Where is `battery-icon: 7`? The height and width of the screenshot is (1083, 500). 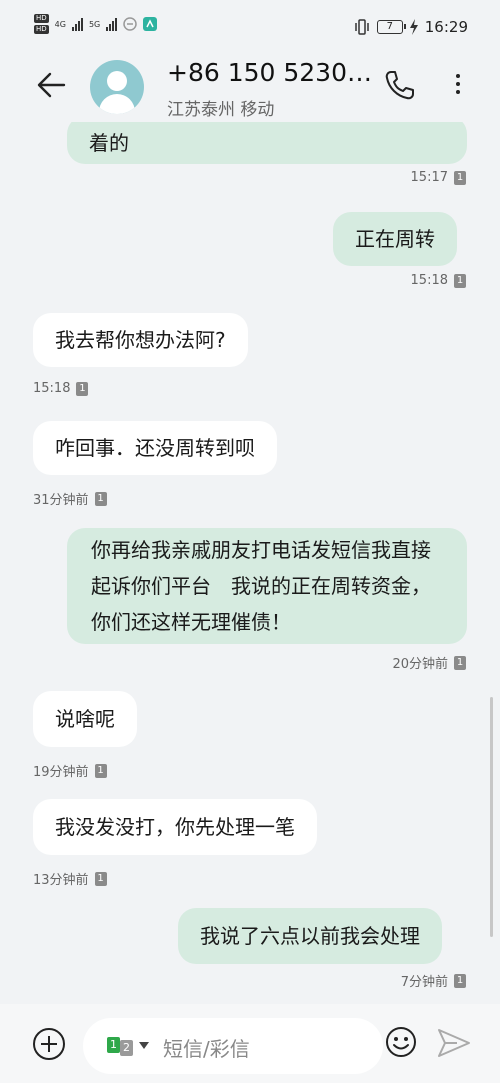
battery-icon: 7 is located at coordinates (391, 27).